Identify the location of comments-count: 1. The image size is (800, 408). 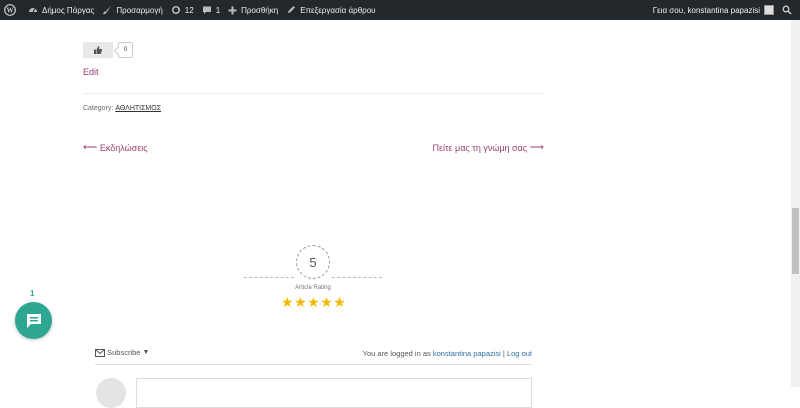
(218, 10).